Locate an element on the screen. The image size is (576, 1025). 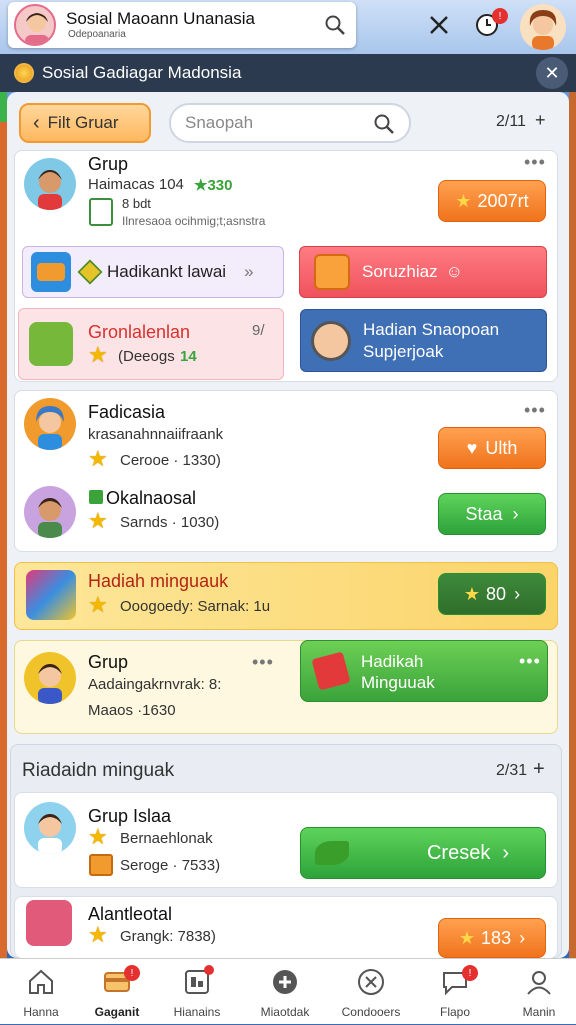
join-button-label: Staa is located at coordinates (484, 513).